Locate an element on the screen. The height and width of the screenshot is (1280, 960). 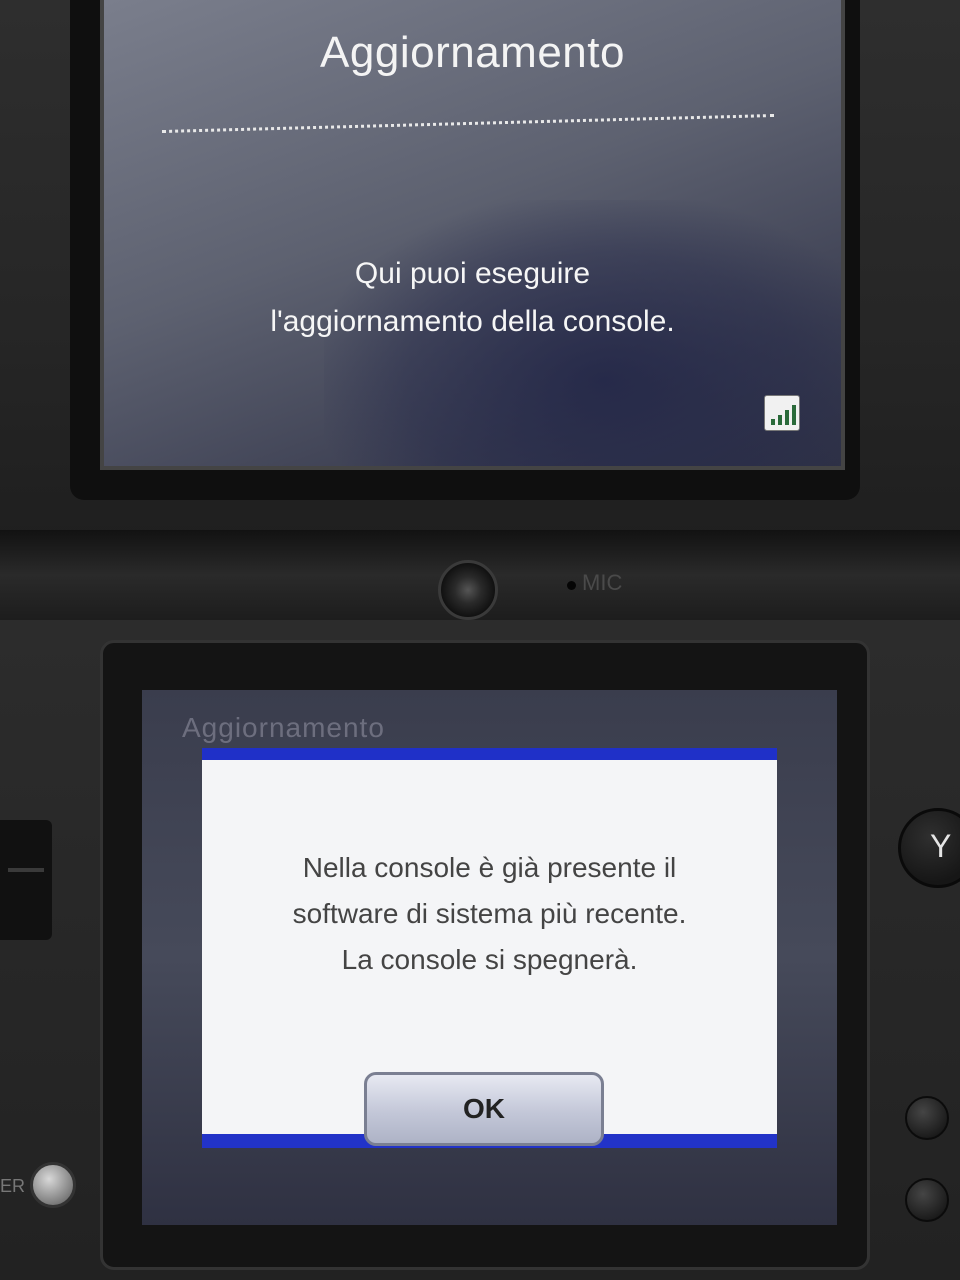
dpad-divider is located at coordinates (26, 870).